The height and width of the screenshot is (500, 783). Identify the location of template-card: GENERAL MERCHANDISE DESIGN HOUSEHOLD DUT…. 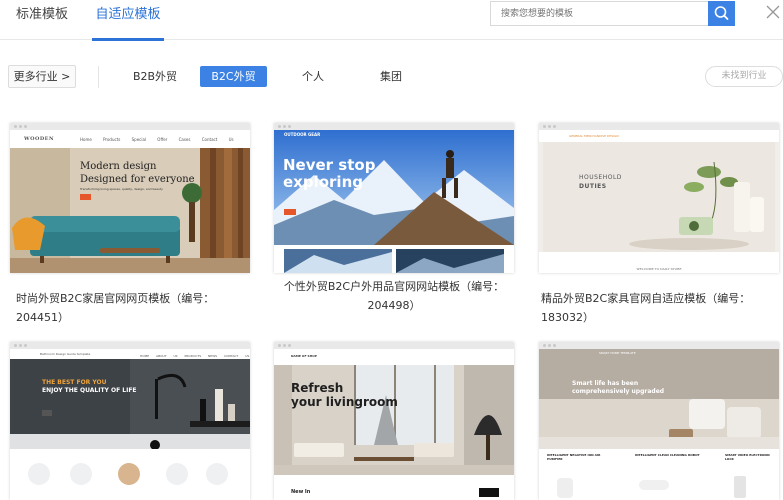
(659, 223).